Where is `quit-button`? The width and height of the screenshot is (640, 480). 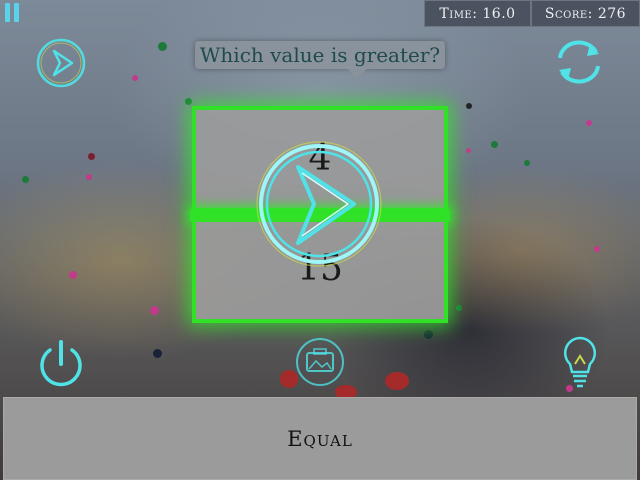
quit-button is located at coordinates (61, 363).